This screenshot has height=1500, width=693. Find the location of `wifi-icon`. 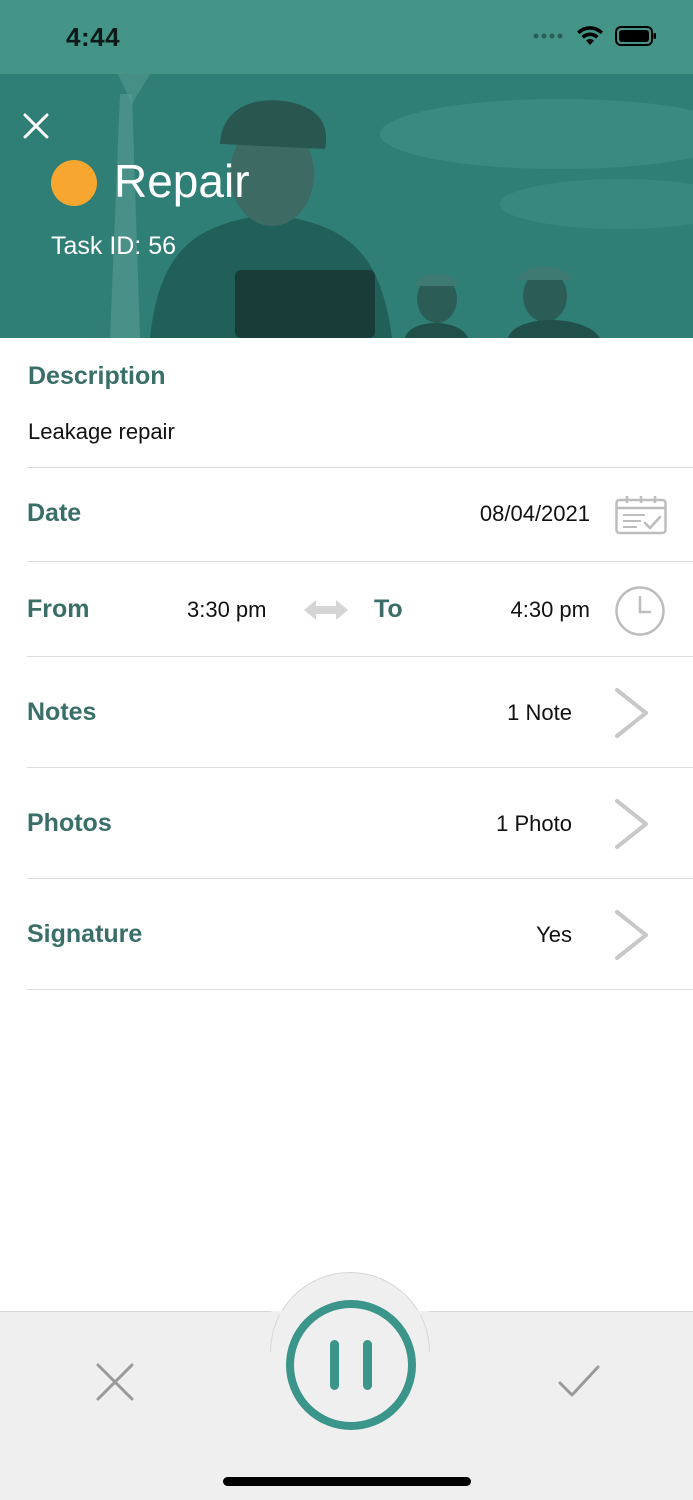

wifi-icon is located at coordinates (590, 35).